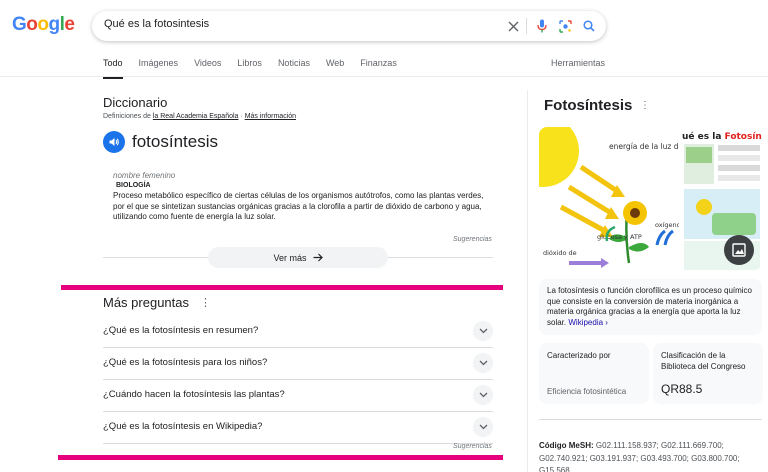 The height and width of the screenshot is (472, 768). Describe the element at coordinates (579, 355) in the screenshot. I see `fact-label: Caracterizado por` at that location.